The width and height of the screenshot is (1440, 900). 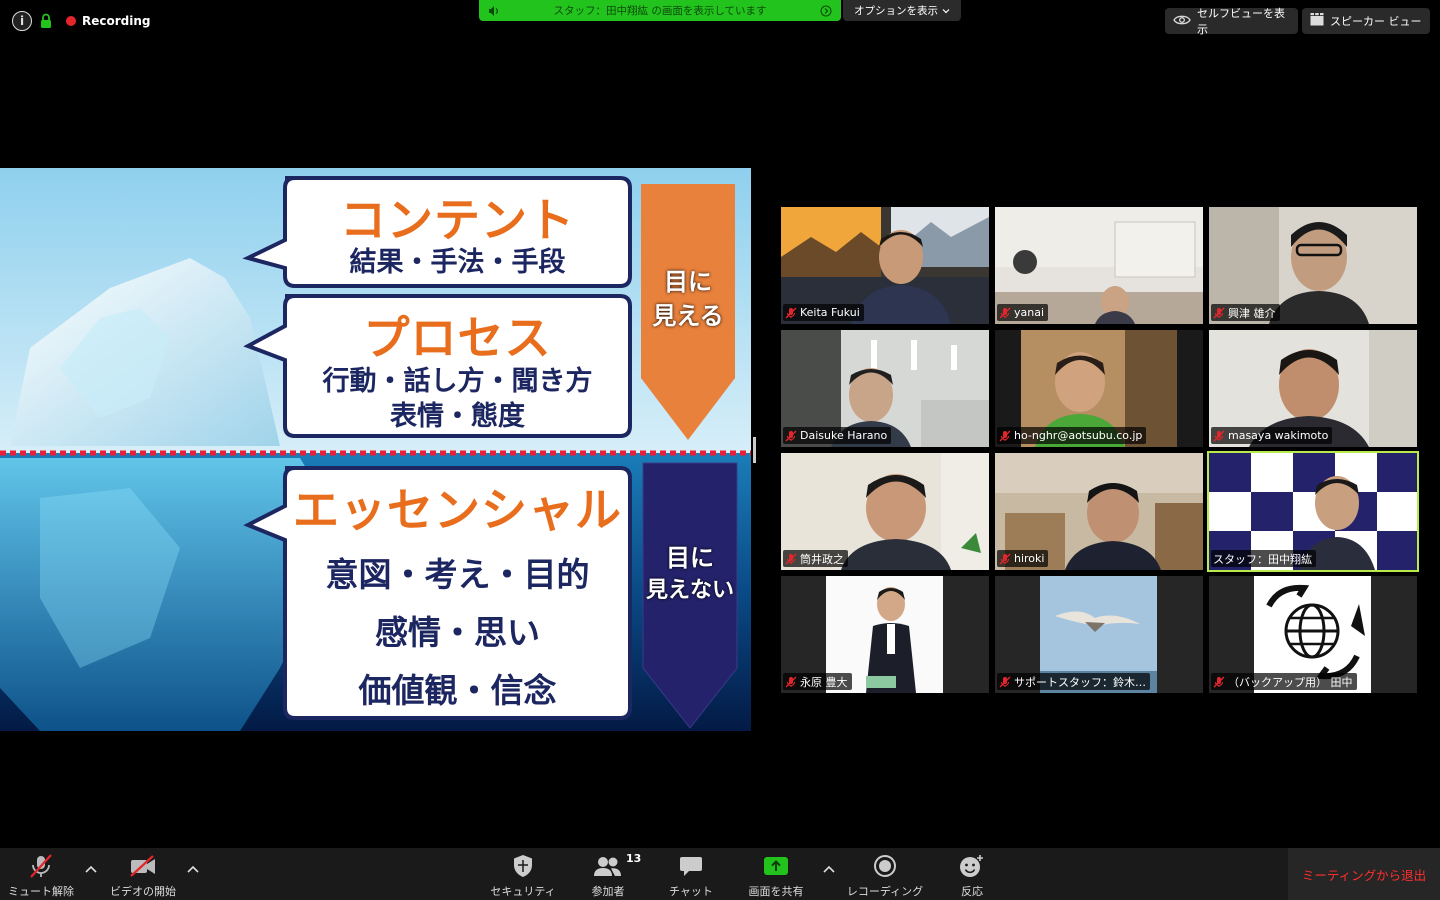 What do you see at coordinates (457, 510) in the screenshot?
I see `slide-essential-title: エッセンシャル` at bounding box center [457, 510].